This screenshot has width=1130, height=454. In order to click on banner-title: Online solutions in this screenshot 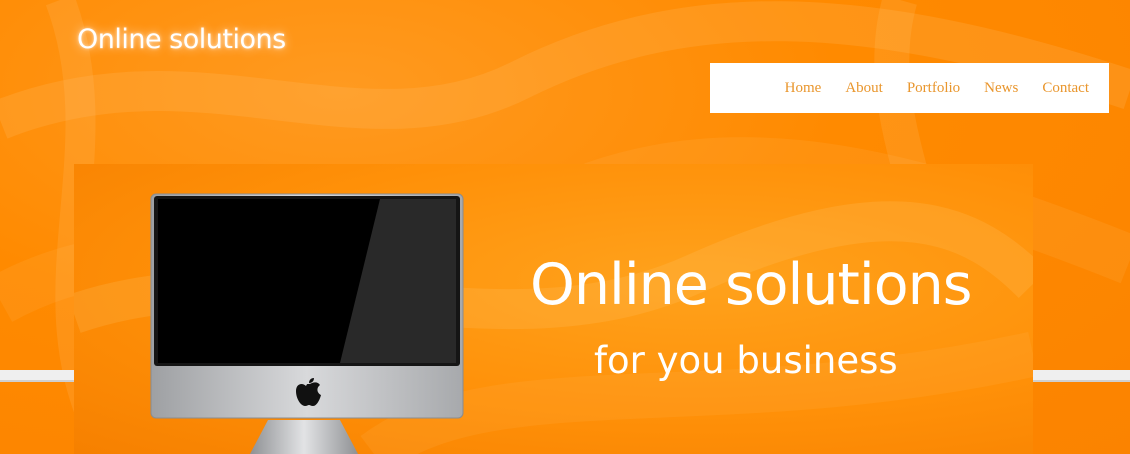, I will do `click(751, 285)`.